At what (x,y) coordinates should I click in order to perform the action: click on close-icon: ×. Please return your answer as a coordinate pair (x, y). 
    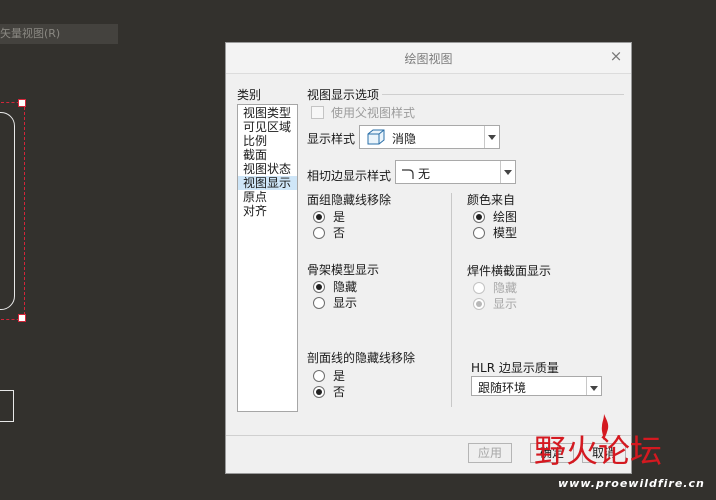
    Looking at the image, I should click on (616, 56).